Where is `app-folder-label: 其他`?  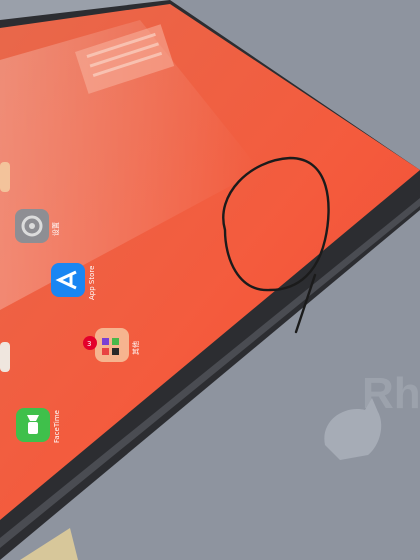
app-folder-label: 其他 is located at coordinates (135, 348).